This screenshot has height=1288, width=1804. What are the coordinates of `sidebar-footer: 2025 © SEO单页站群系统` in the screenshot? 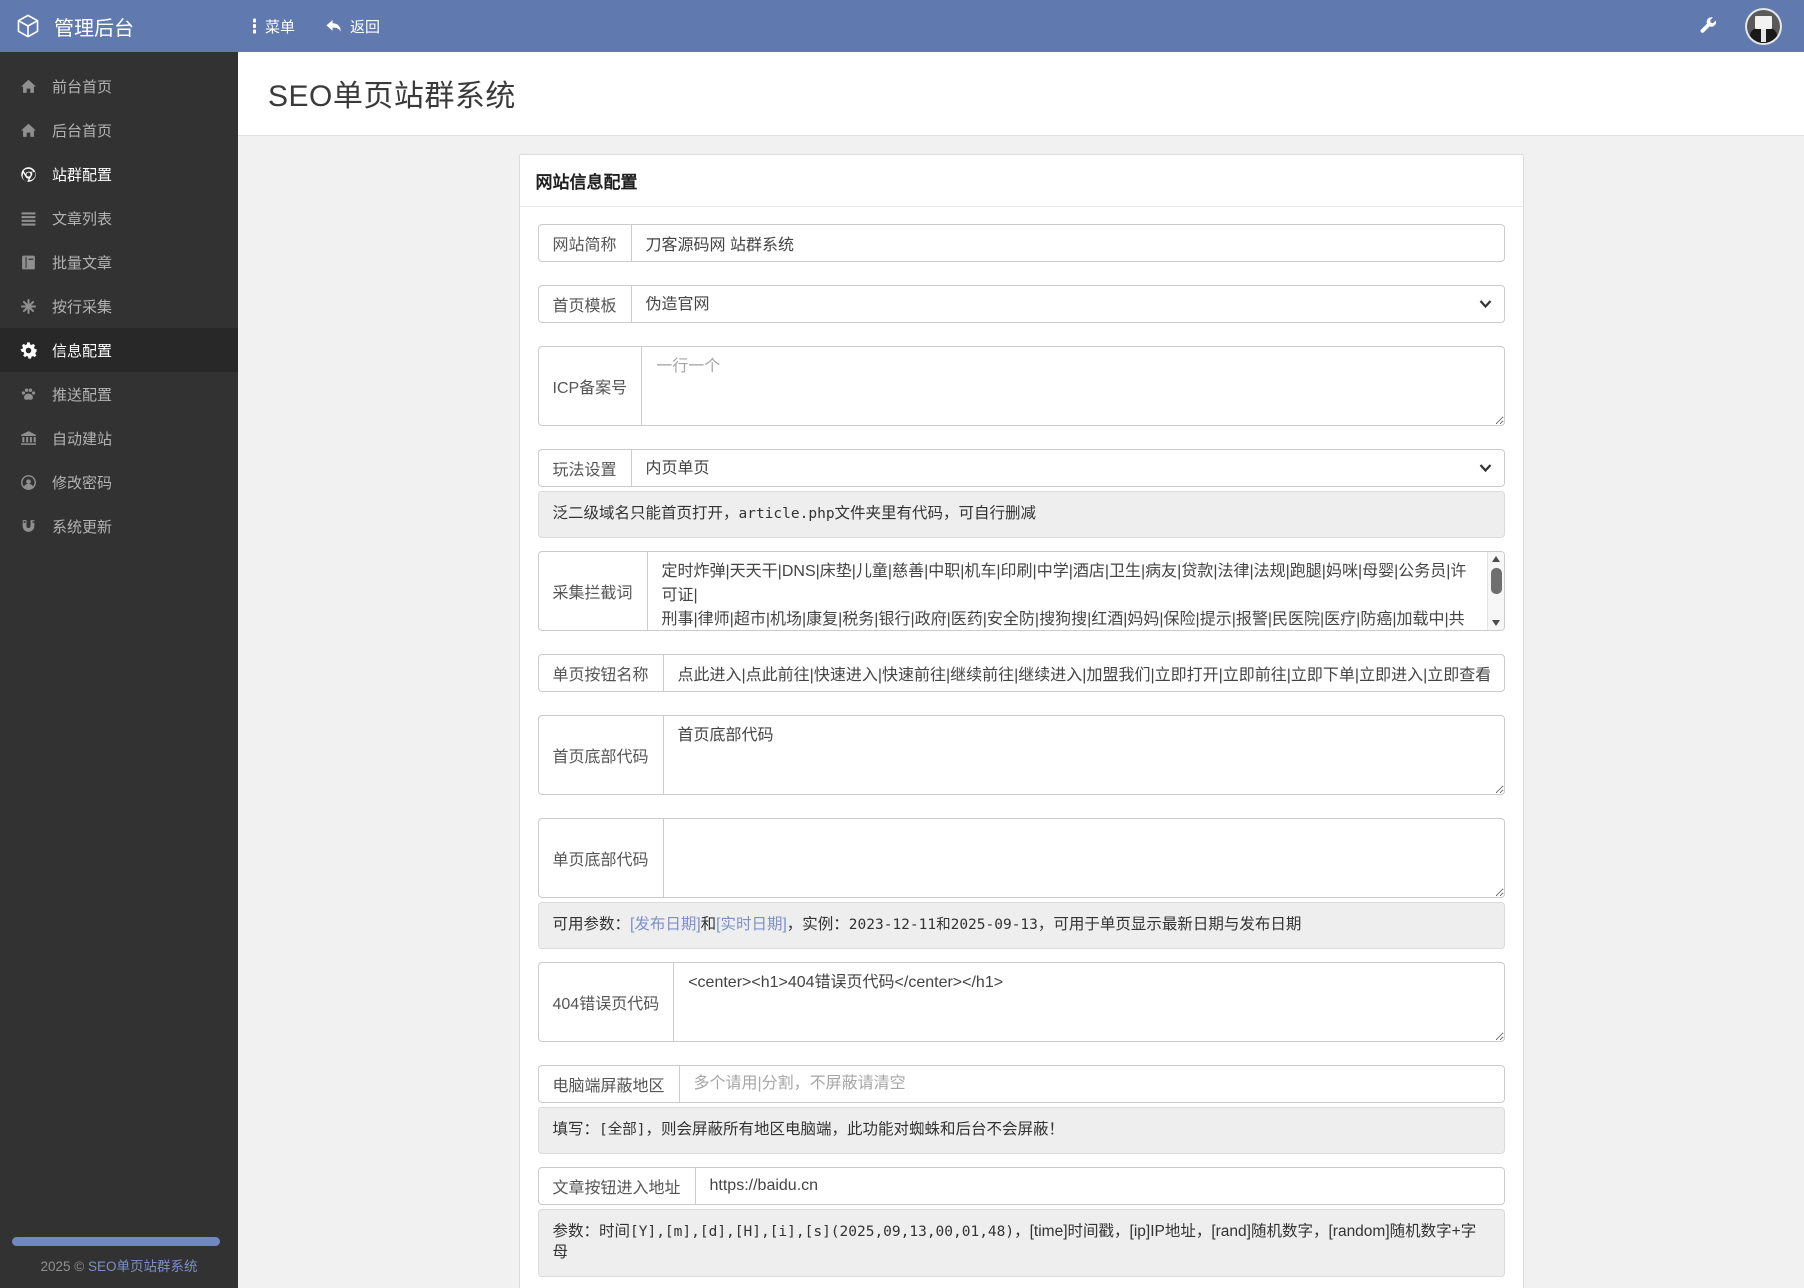 It's located at (119, 1265).